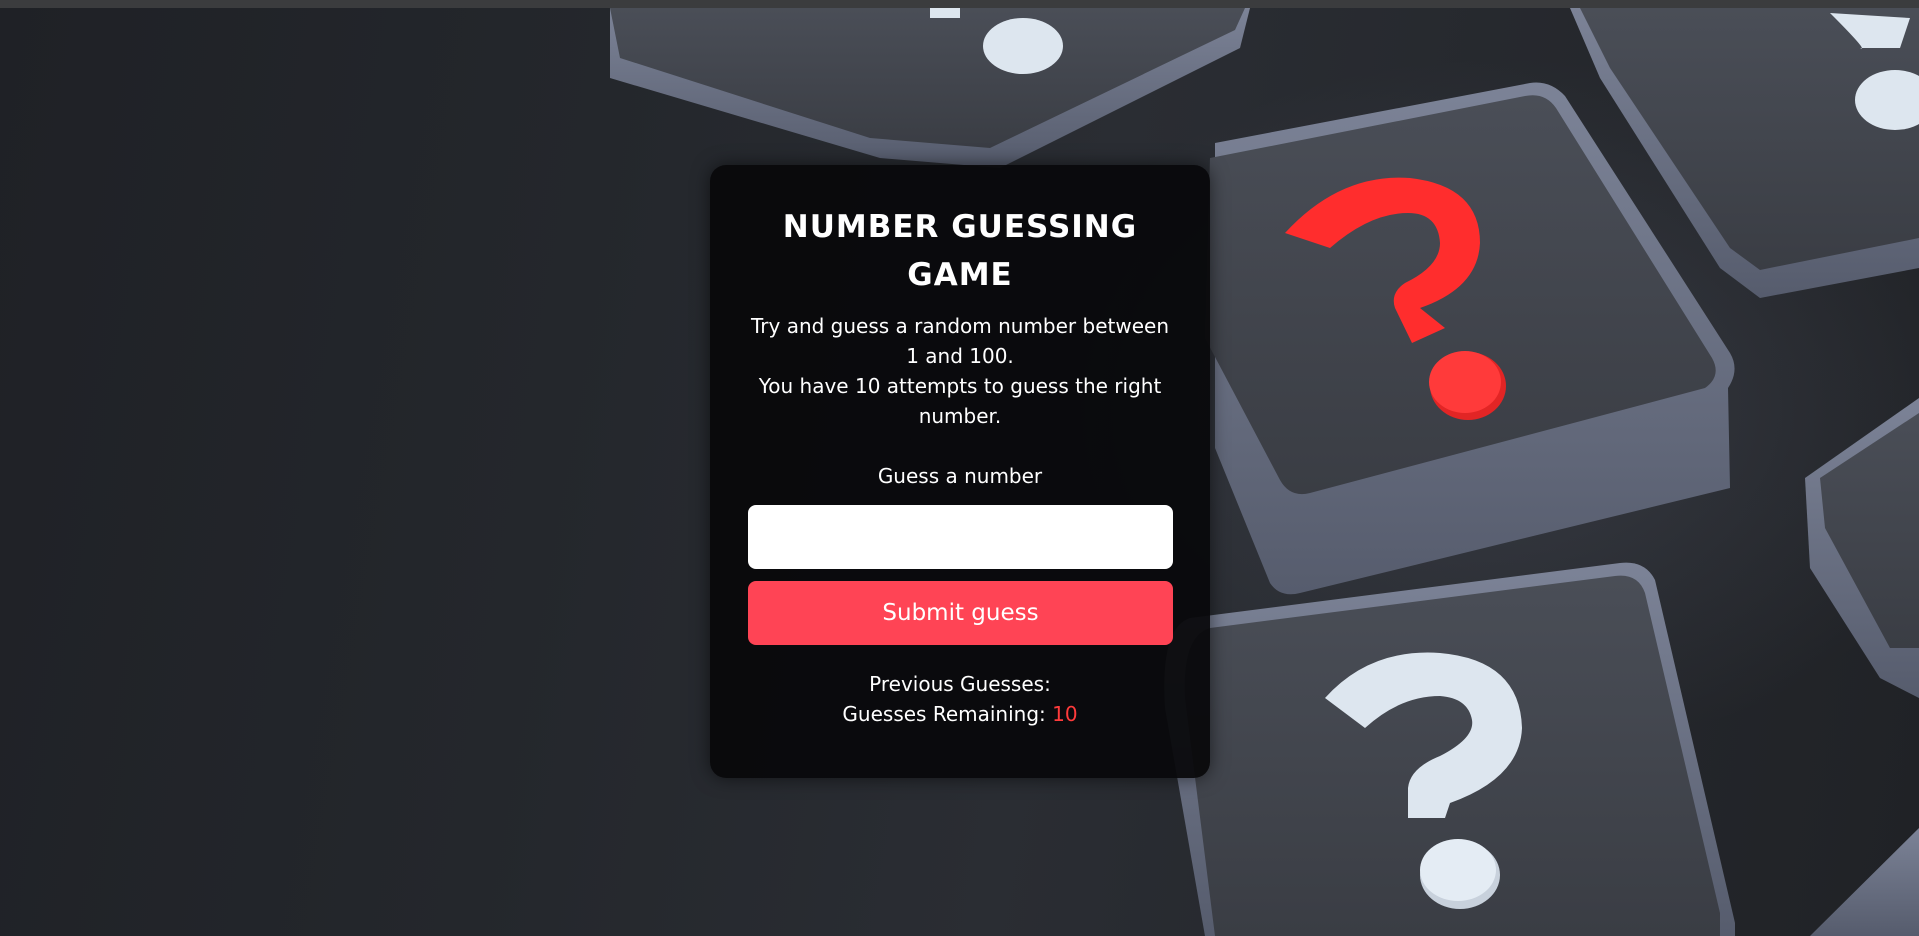 The width and height of the screenshot is (1919, 936). I want to click on previous-guesses-label: Previous Guesses:, so click(960, 684).